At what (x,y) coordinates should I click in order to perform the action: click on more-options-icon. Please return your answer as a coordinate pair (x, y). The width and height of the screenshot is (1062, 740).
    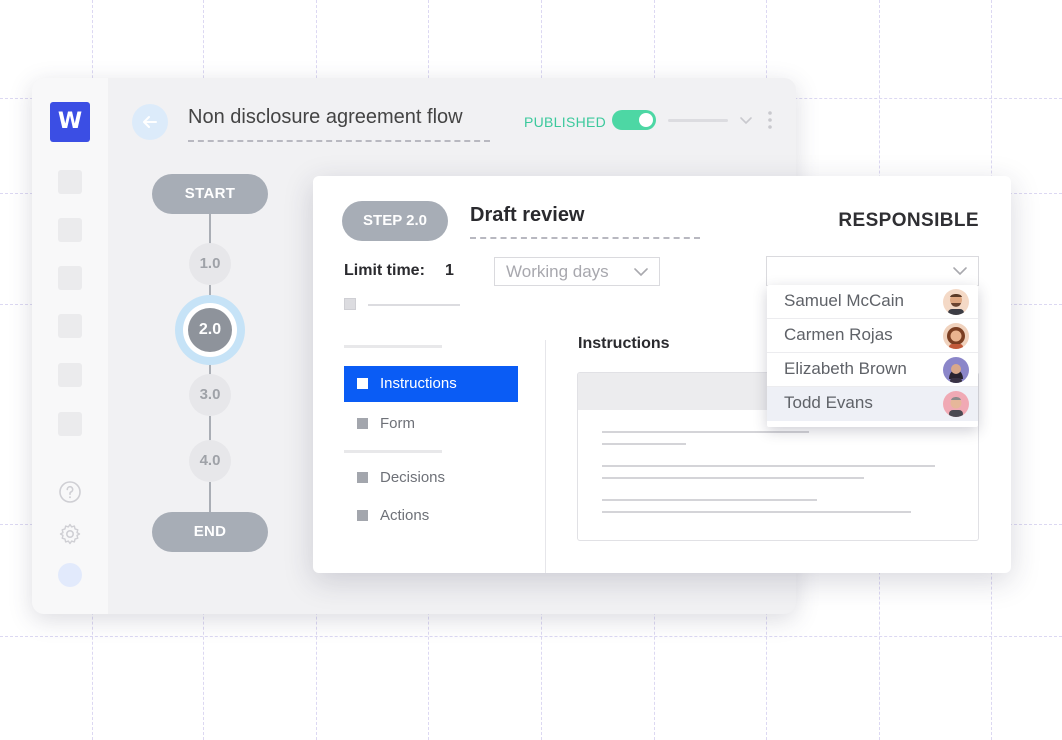
    Looking at the image, I should click on (770, 122).